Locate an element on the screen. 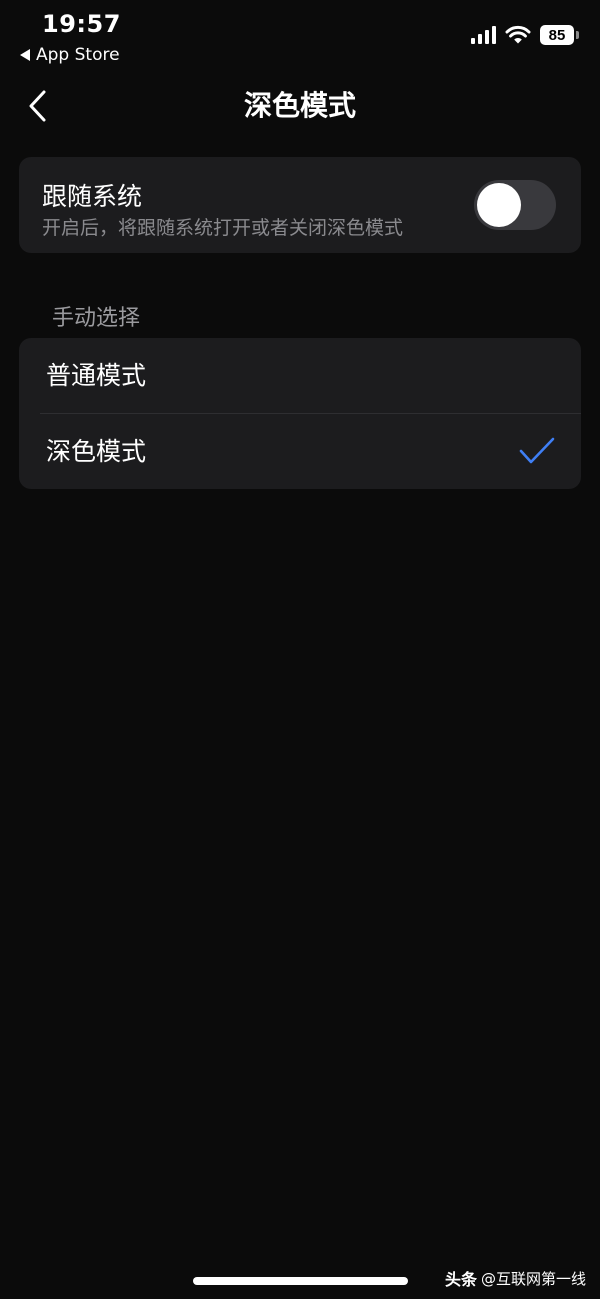 The height and width of the screenshot is (1299, 600). back-to-app-store-link: App Store is located at coordinates (70, 55).